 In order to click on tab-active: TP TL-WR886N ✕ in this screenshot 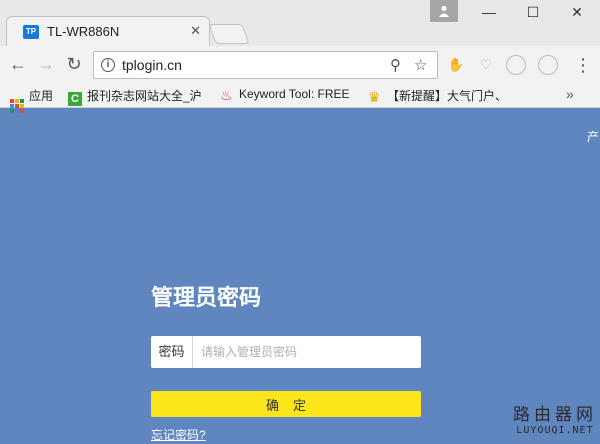, I will do `click(108, 31)`.